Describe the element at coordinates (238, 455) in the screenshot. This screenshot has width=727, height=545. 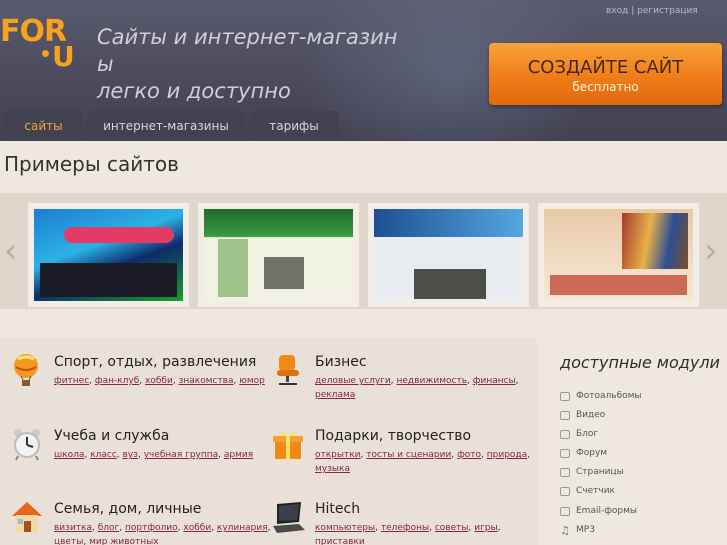
I see `category-link: армия` at that location.